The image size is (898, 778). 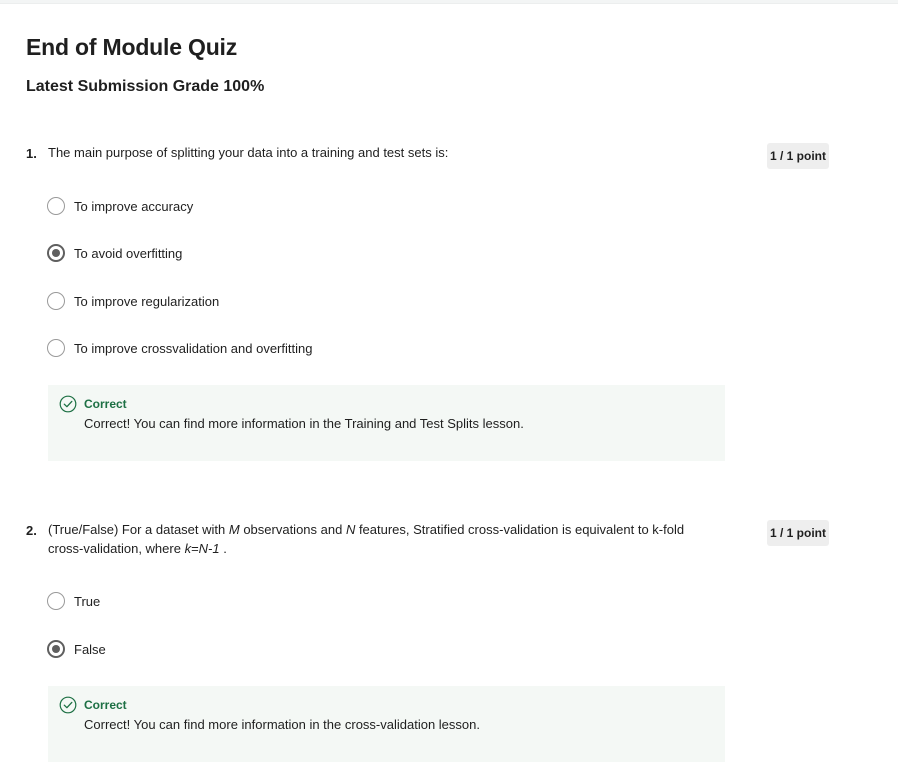 I want to click on option-to-improve-accuracy: To improve accuracy, so click(x=120, y=206).